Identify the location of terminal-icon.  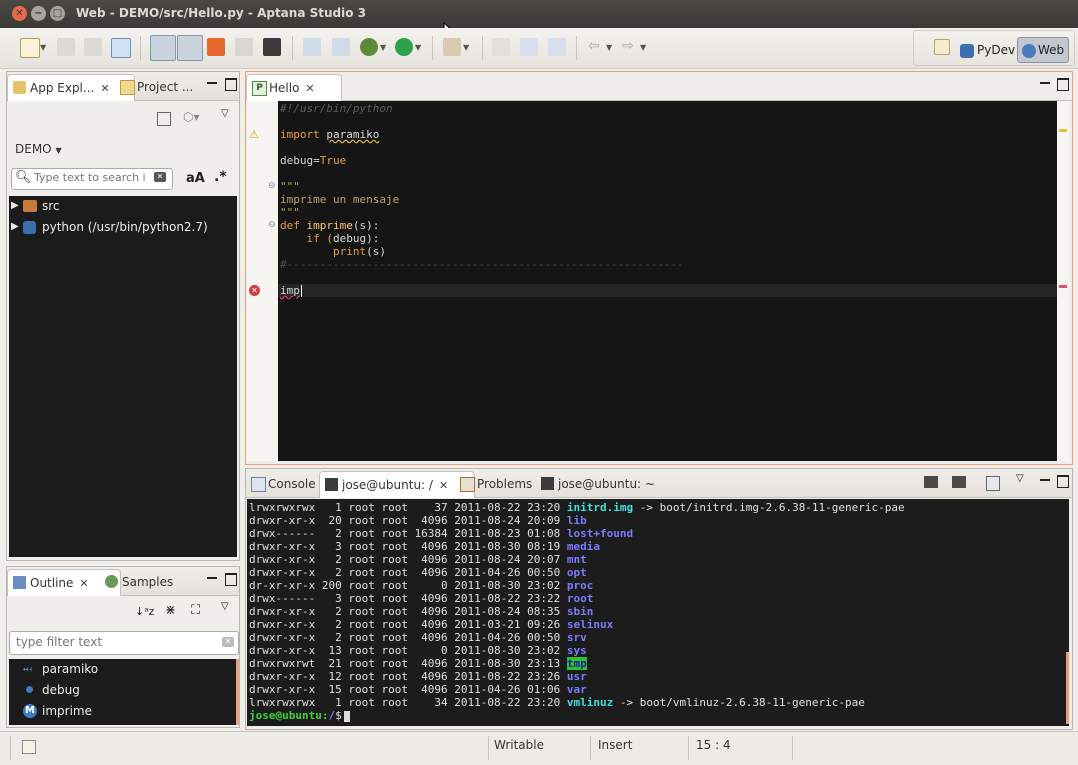
(272, 47).